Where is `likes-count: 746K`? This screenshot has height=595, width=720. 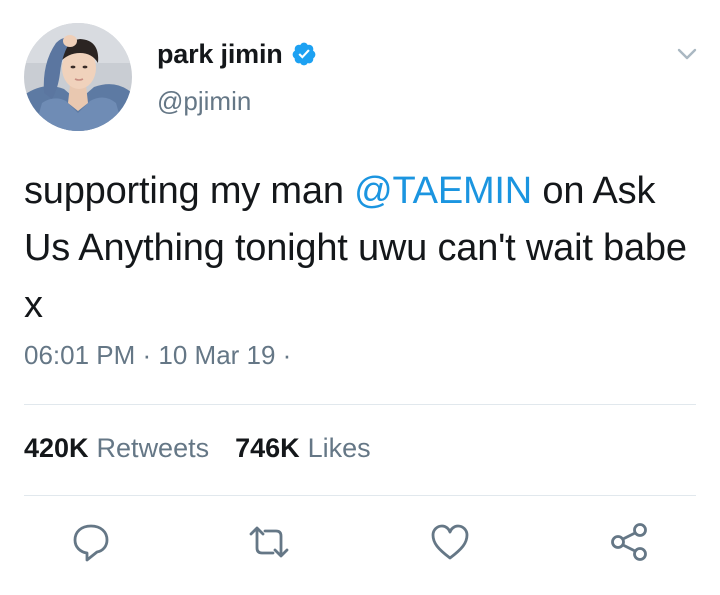
likes-count: 746K is located at coordinates (267, 448).